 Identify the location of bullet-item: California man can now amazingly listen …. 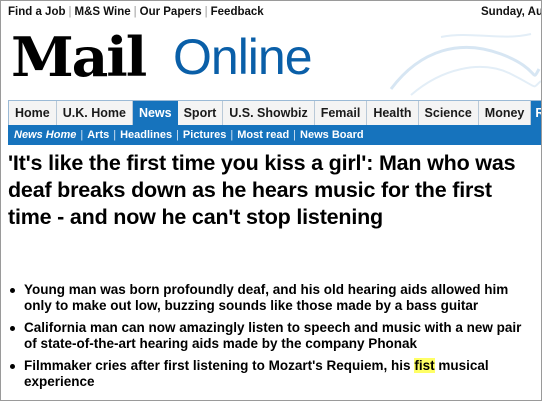
(272, 336).